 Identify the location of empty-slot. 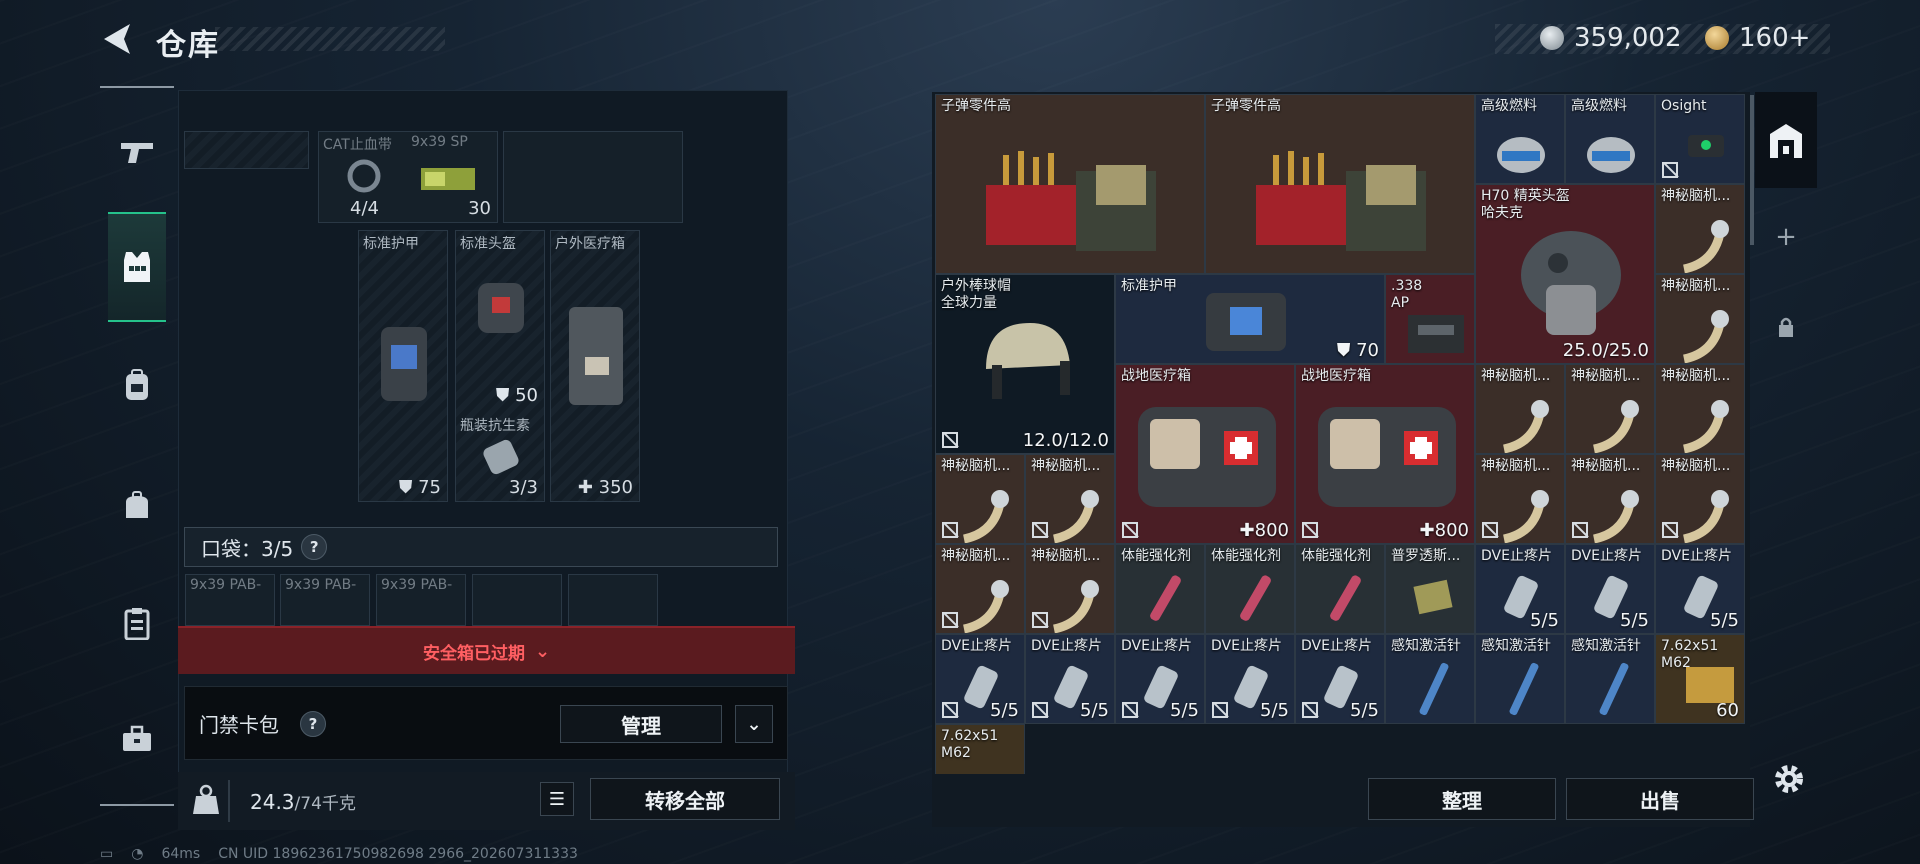
(593, 177).